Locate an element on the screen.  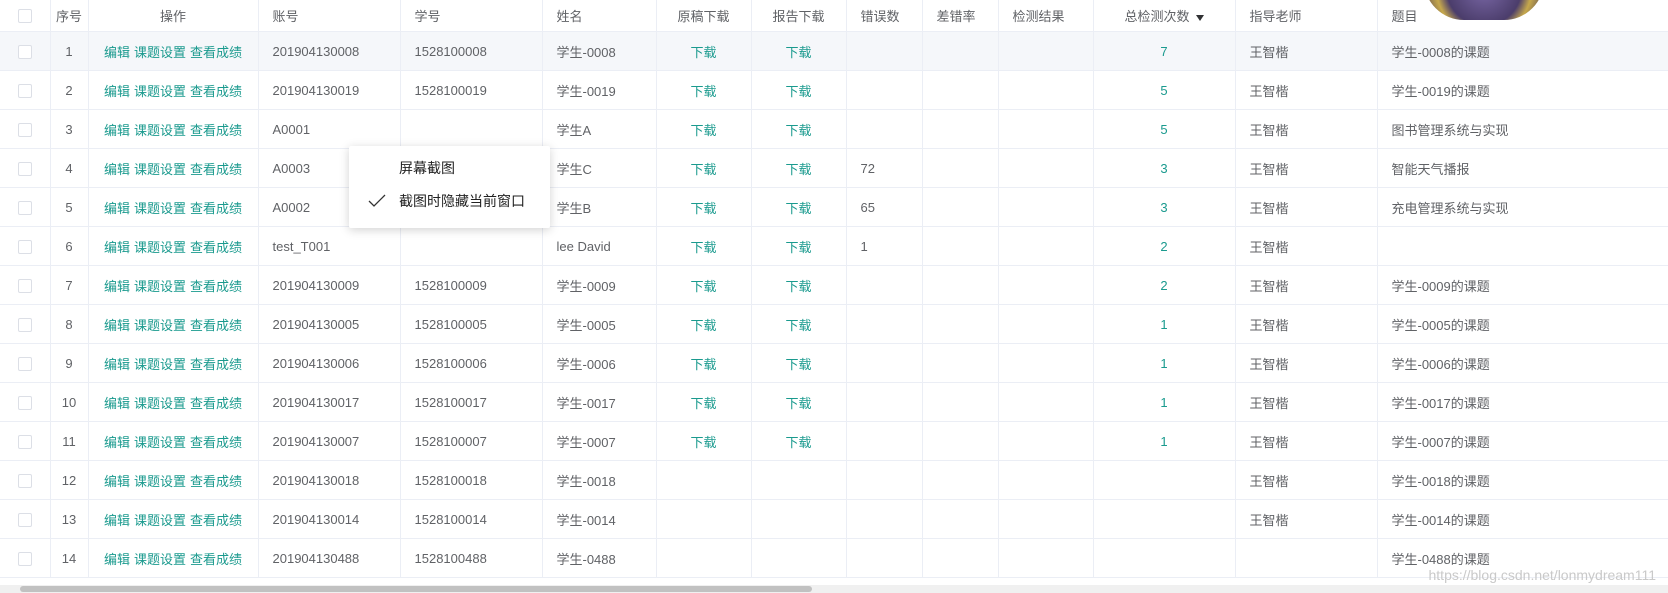
table-row: 5 编辑 课题设置 查看成绩 A0002 学生B 下载 下载 65 3 王智楷 充电管理系统与实现 is located at coordinates (834, 207).